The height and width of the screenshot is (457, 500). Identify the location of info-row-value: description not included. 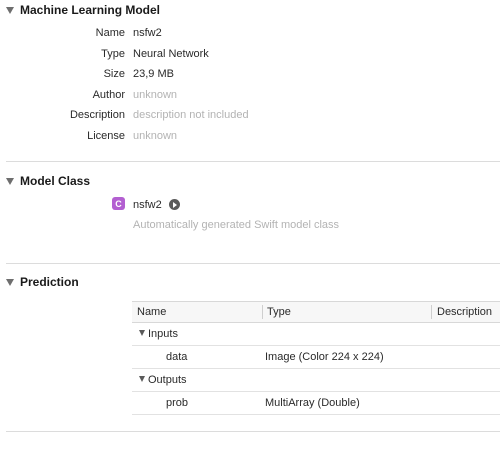
(191, 115).